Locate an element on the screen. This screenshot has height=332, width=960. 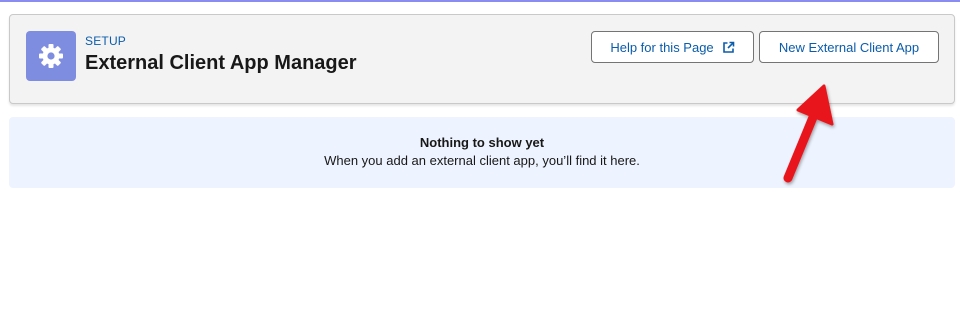
help-button-label: Help for this Page is located at coordinates (662, 47).